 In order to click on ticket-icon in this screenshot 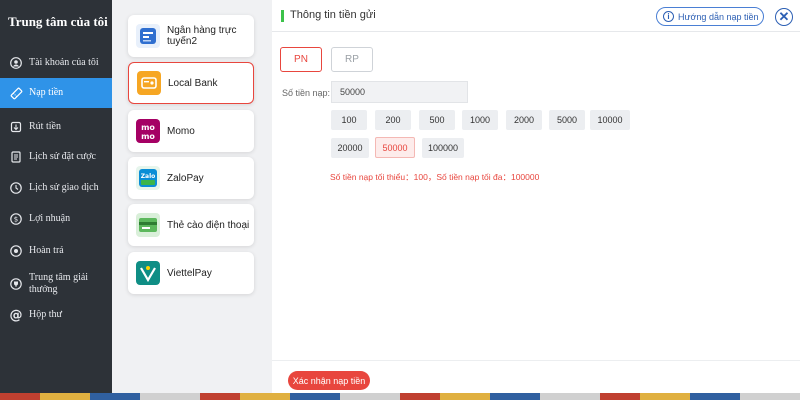, I will do `click(16, 93)`.